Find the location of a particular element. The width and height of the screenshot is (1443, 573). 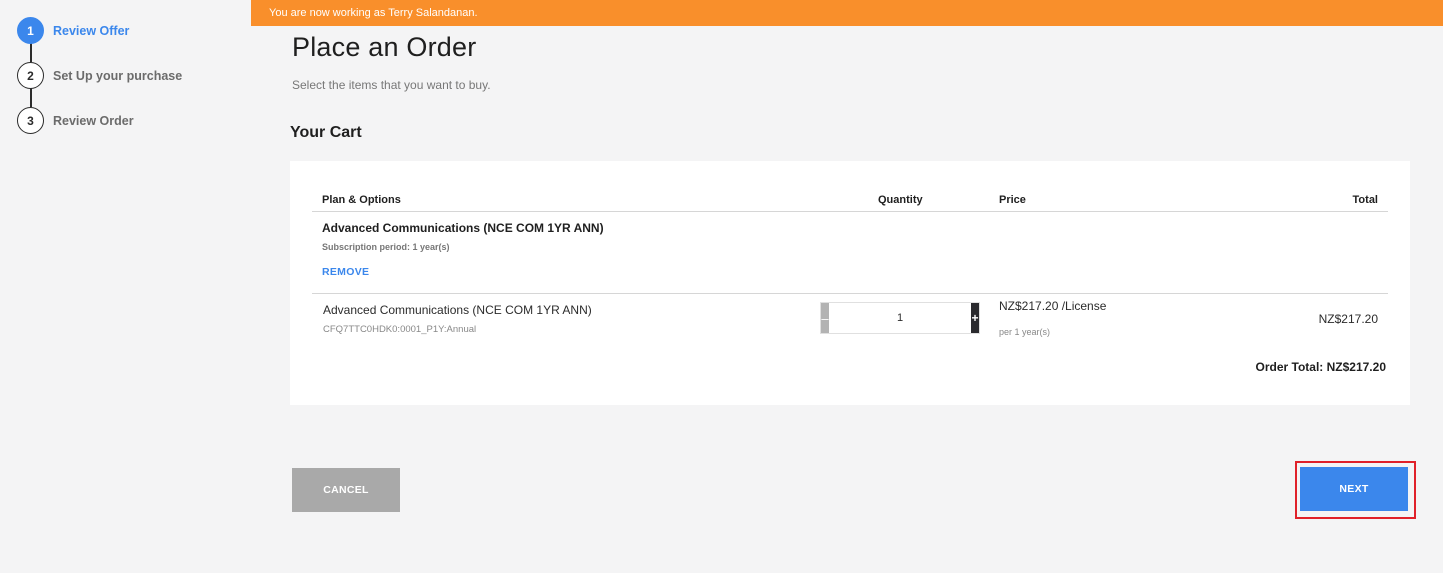

step-set-up-purchase: 2 Set Up your purchase is located at coordinates (99, 75).